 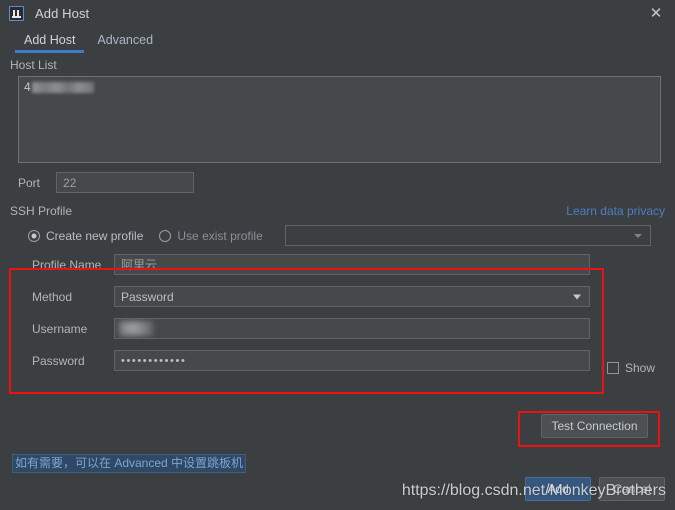 I want to click on hint-row: 如有需要，可以在 Advanced 中设置跳板机, so click(x=337, y=463).